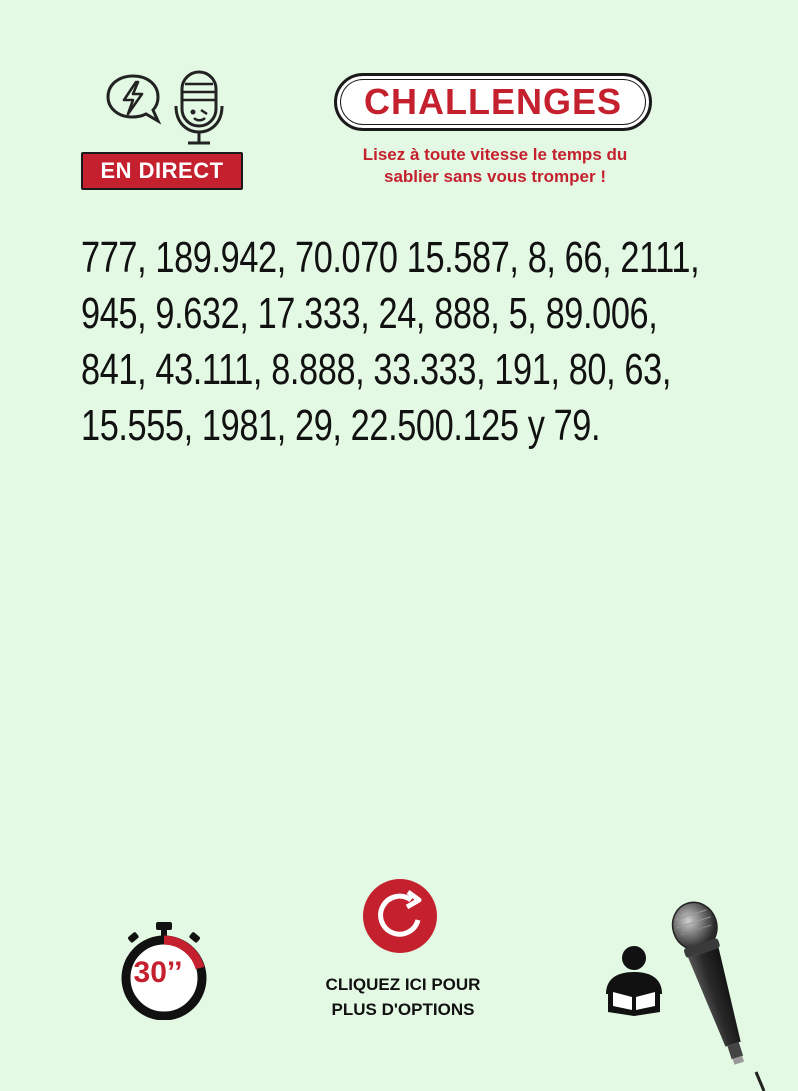 The width and height of the screenshot is (798, 1091). I want to click on instructions-line-2: sablier sans vous tromper !, so click(495, 176).